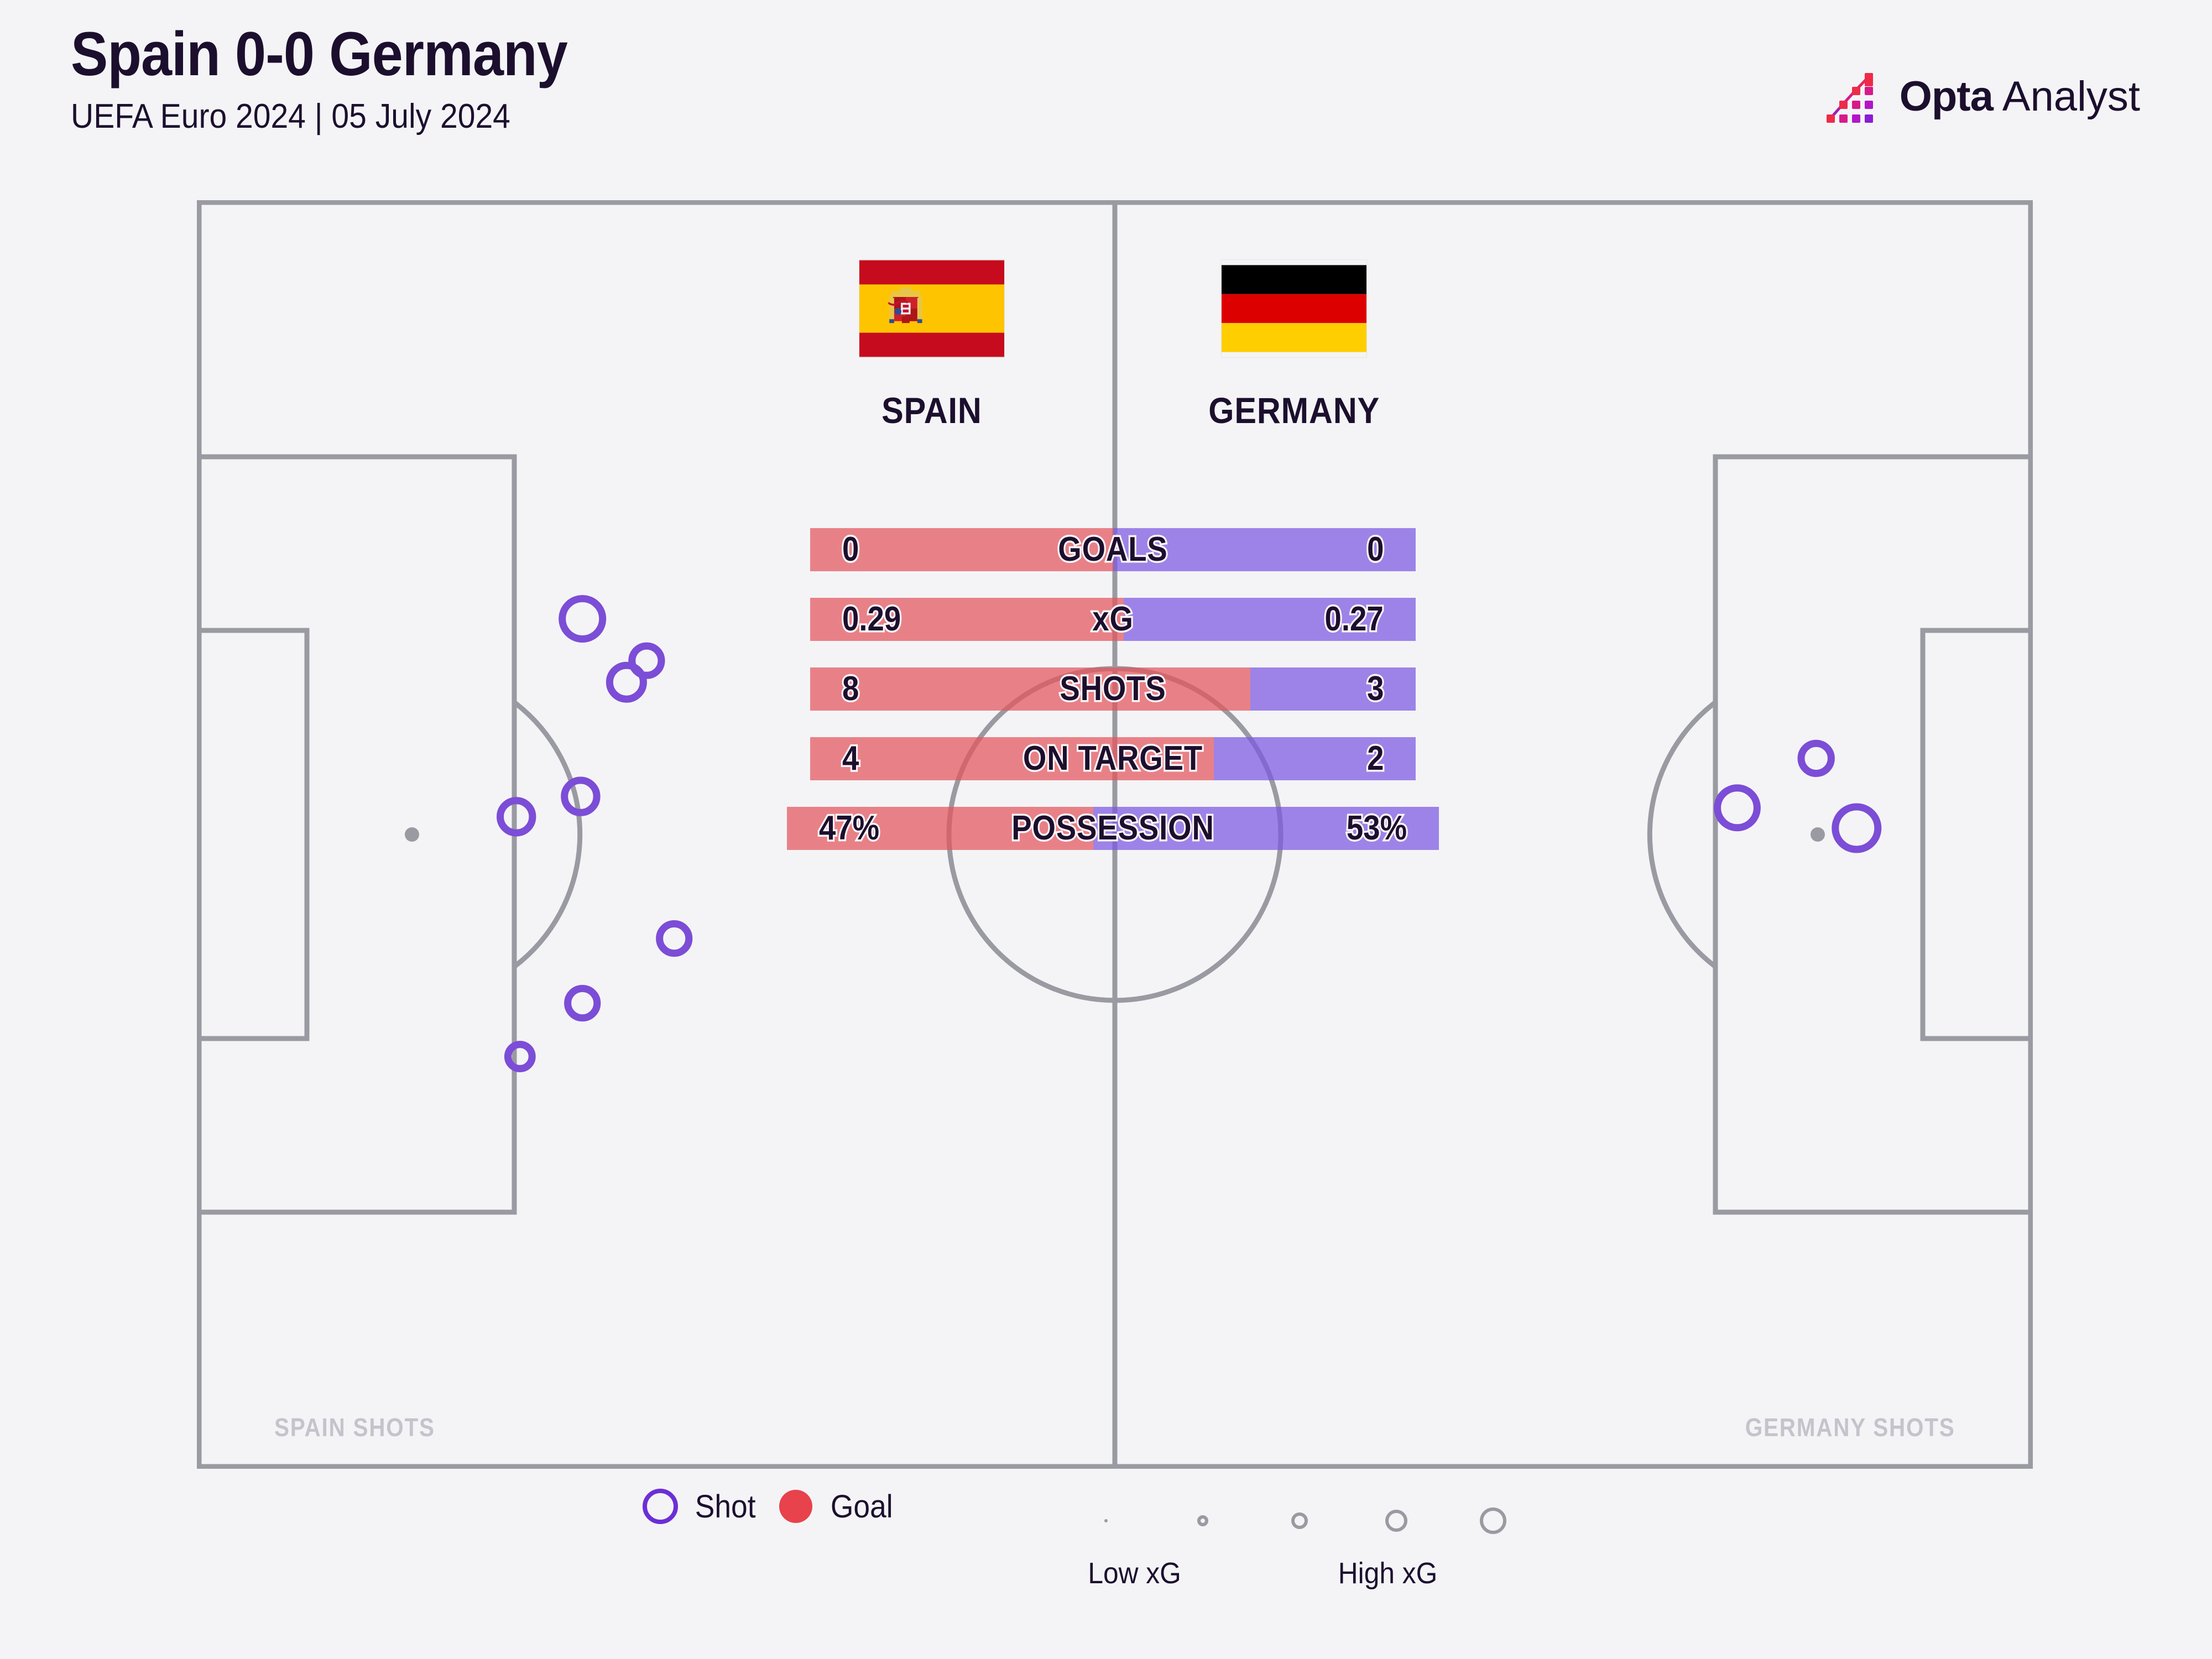 The image size is (2212, 1659). Describe the element at coordinates (355, 1428) in the screenshot. I see `left-pitch-label: SPAIN SHOTS` at that location.